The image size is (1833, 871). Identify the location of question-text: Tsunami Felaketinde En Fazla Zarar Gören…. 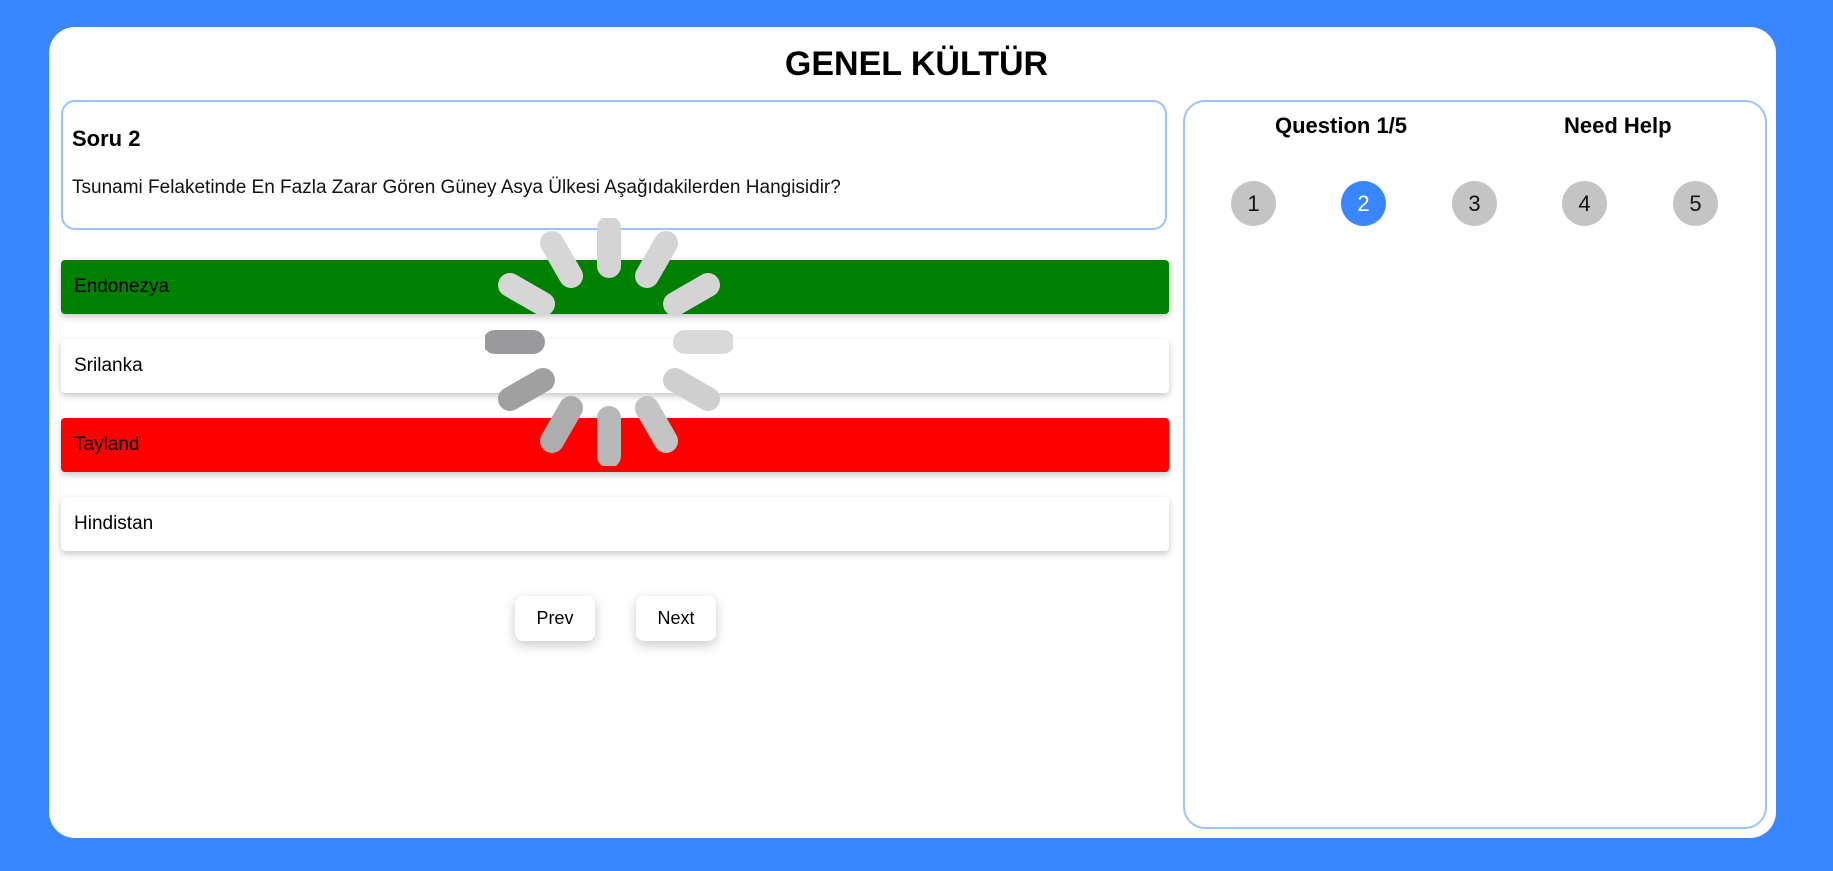
(456, 187).